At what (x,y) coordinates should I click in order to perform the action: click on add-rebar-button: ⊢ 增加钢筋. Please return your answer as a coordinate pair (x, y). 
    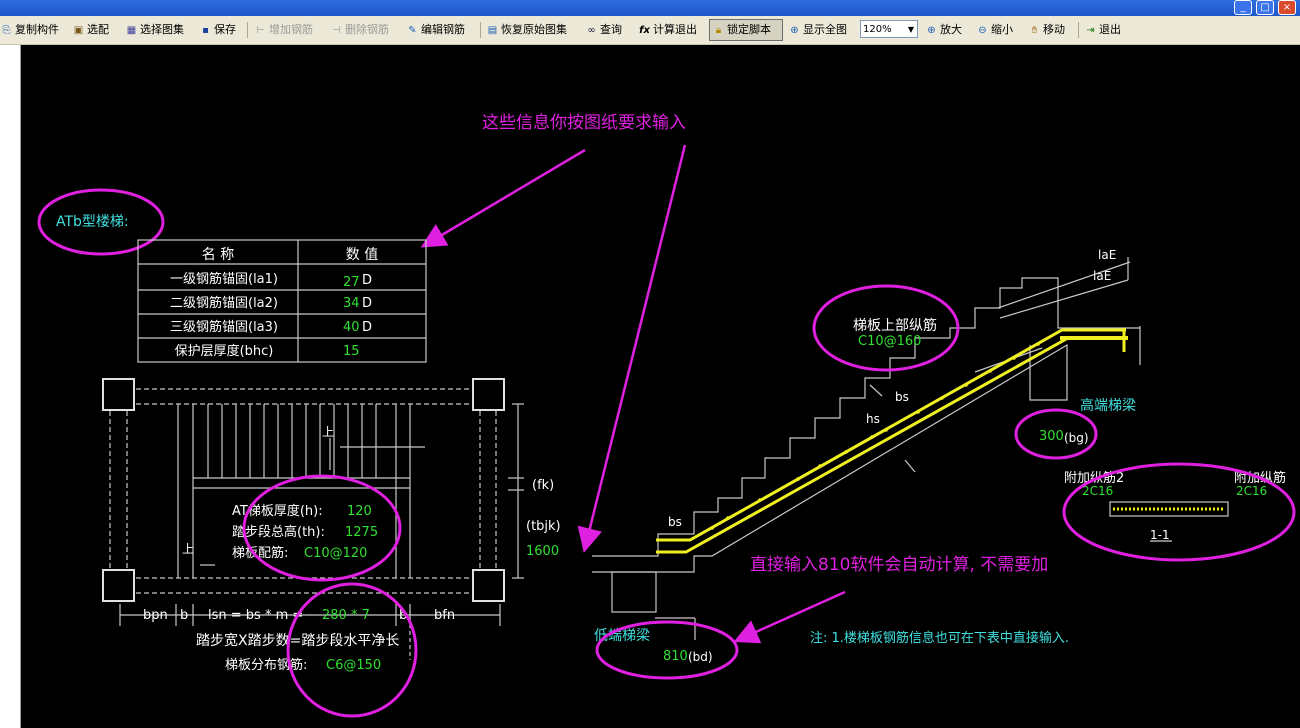
    Looking at the image, I should click on (283, 30).